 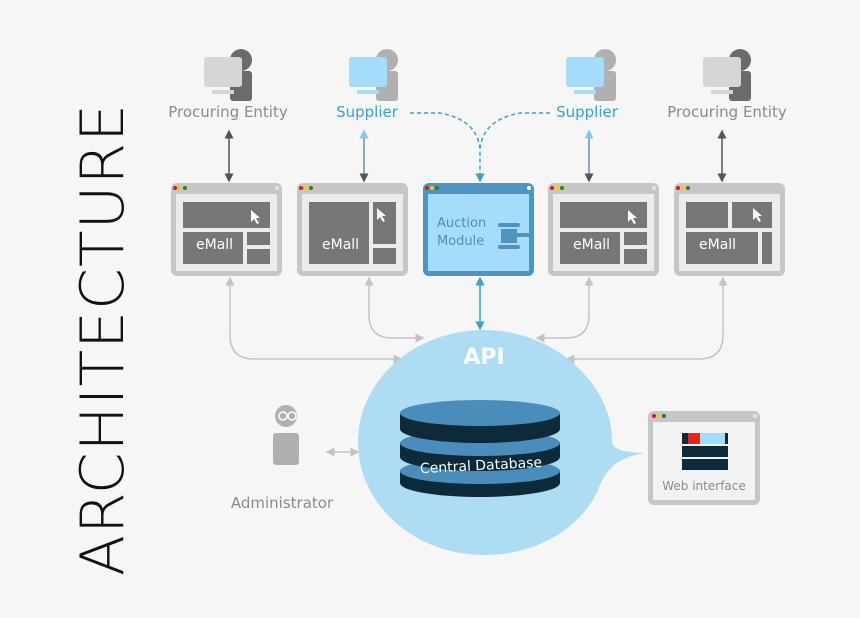 What do you see at coordinates (705, 451) in the screenshot?
I see `web-table-icon` at bounding box center [705, 451].